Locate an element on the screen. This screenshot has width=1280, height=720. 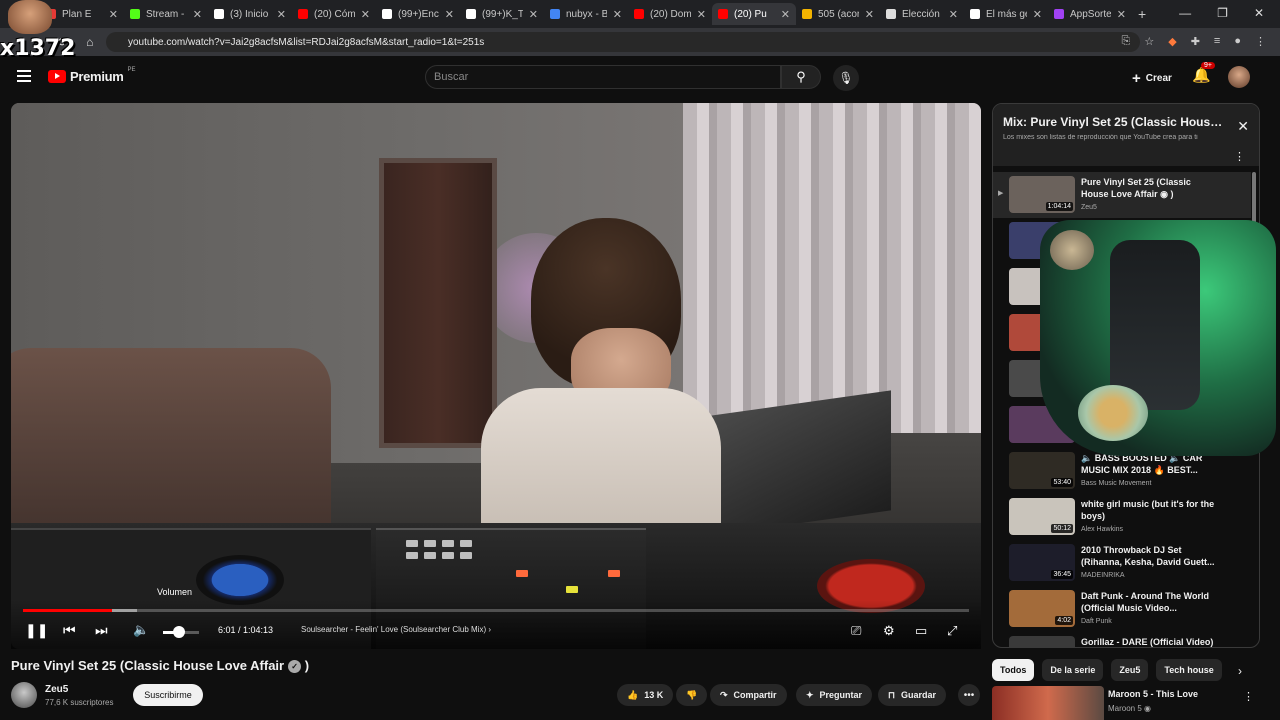
volume-knob is located at coordinates (179, 632).